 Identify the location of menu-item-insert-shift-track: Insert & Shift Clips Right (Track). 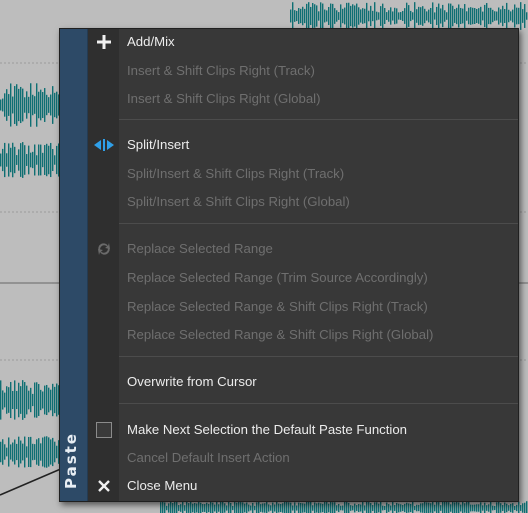
(302, 71).